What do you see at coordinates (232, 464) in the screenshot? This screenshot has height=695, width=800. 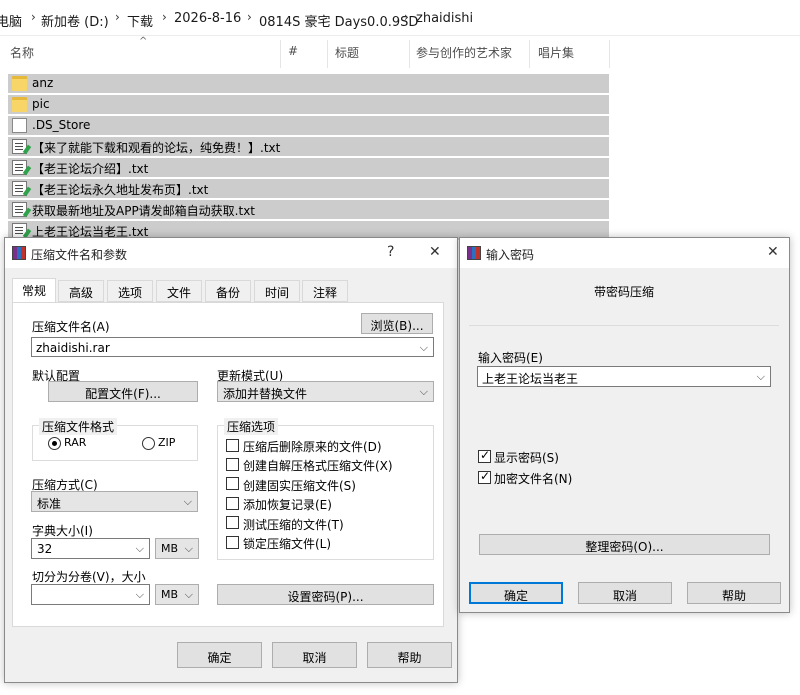 I see `sfx-checkbox` at bounding box center [232, 464].